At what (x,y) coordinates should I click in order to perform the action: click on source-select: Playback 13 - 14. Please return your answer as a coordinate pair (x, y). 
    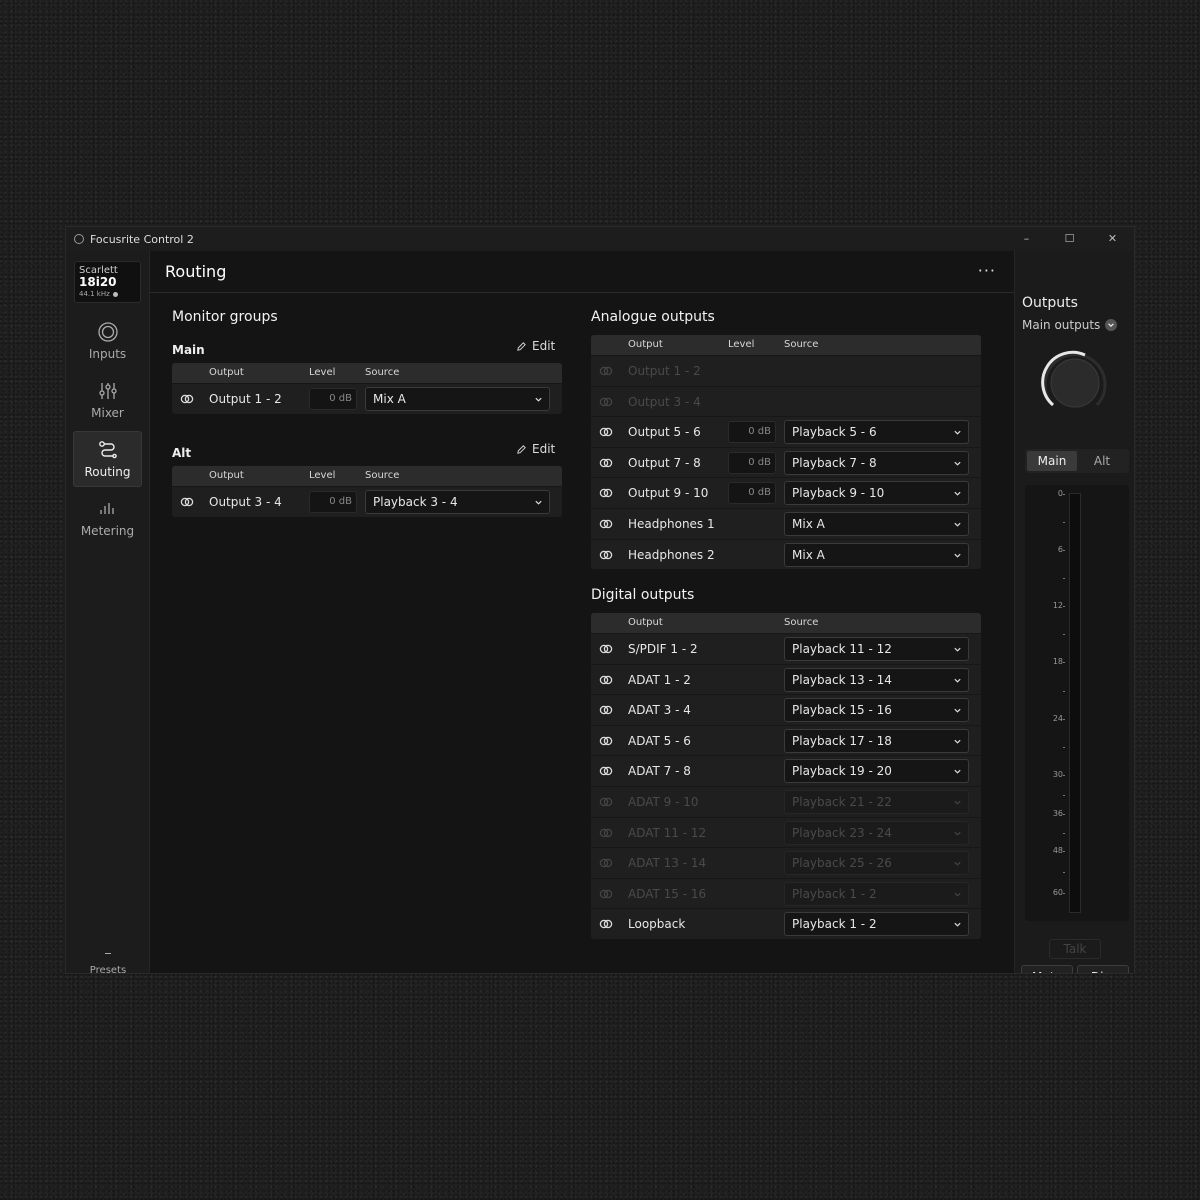
    Looking at the image, I should click on (876, 679).